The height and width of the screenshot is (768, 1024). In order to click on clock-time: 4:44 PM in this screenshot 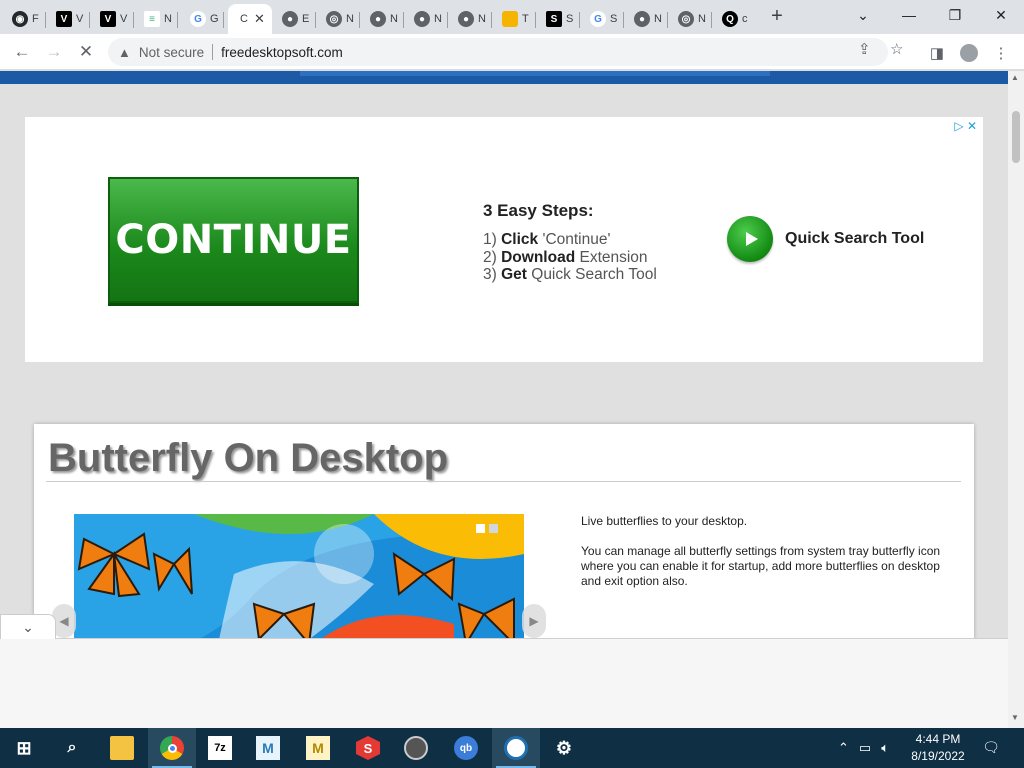, I will do `click(938, 739)`.